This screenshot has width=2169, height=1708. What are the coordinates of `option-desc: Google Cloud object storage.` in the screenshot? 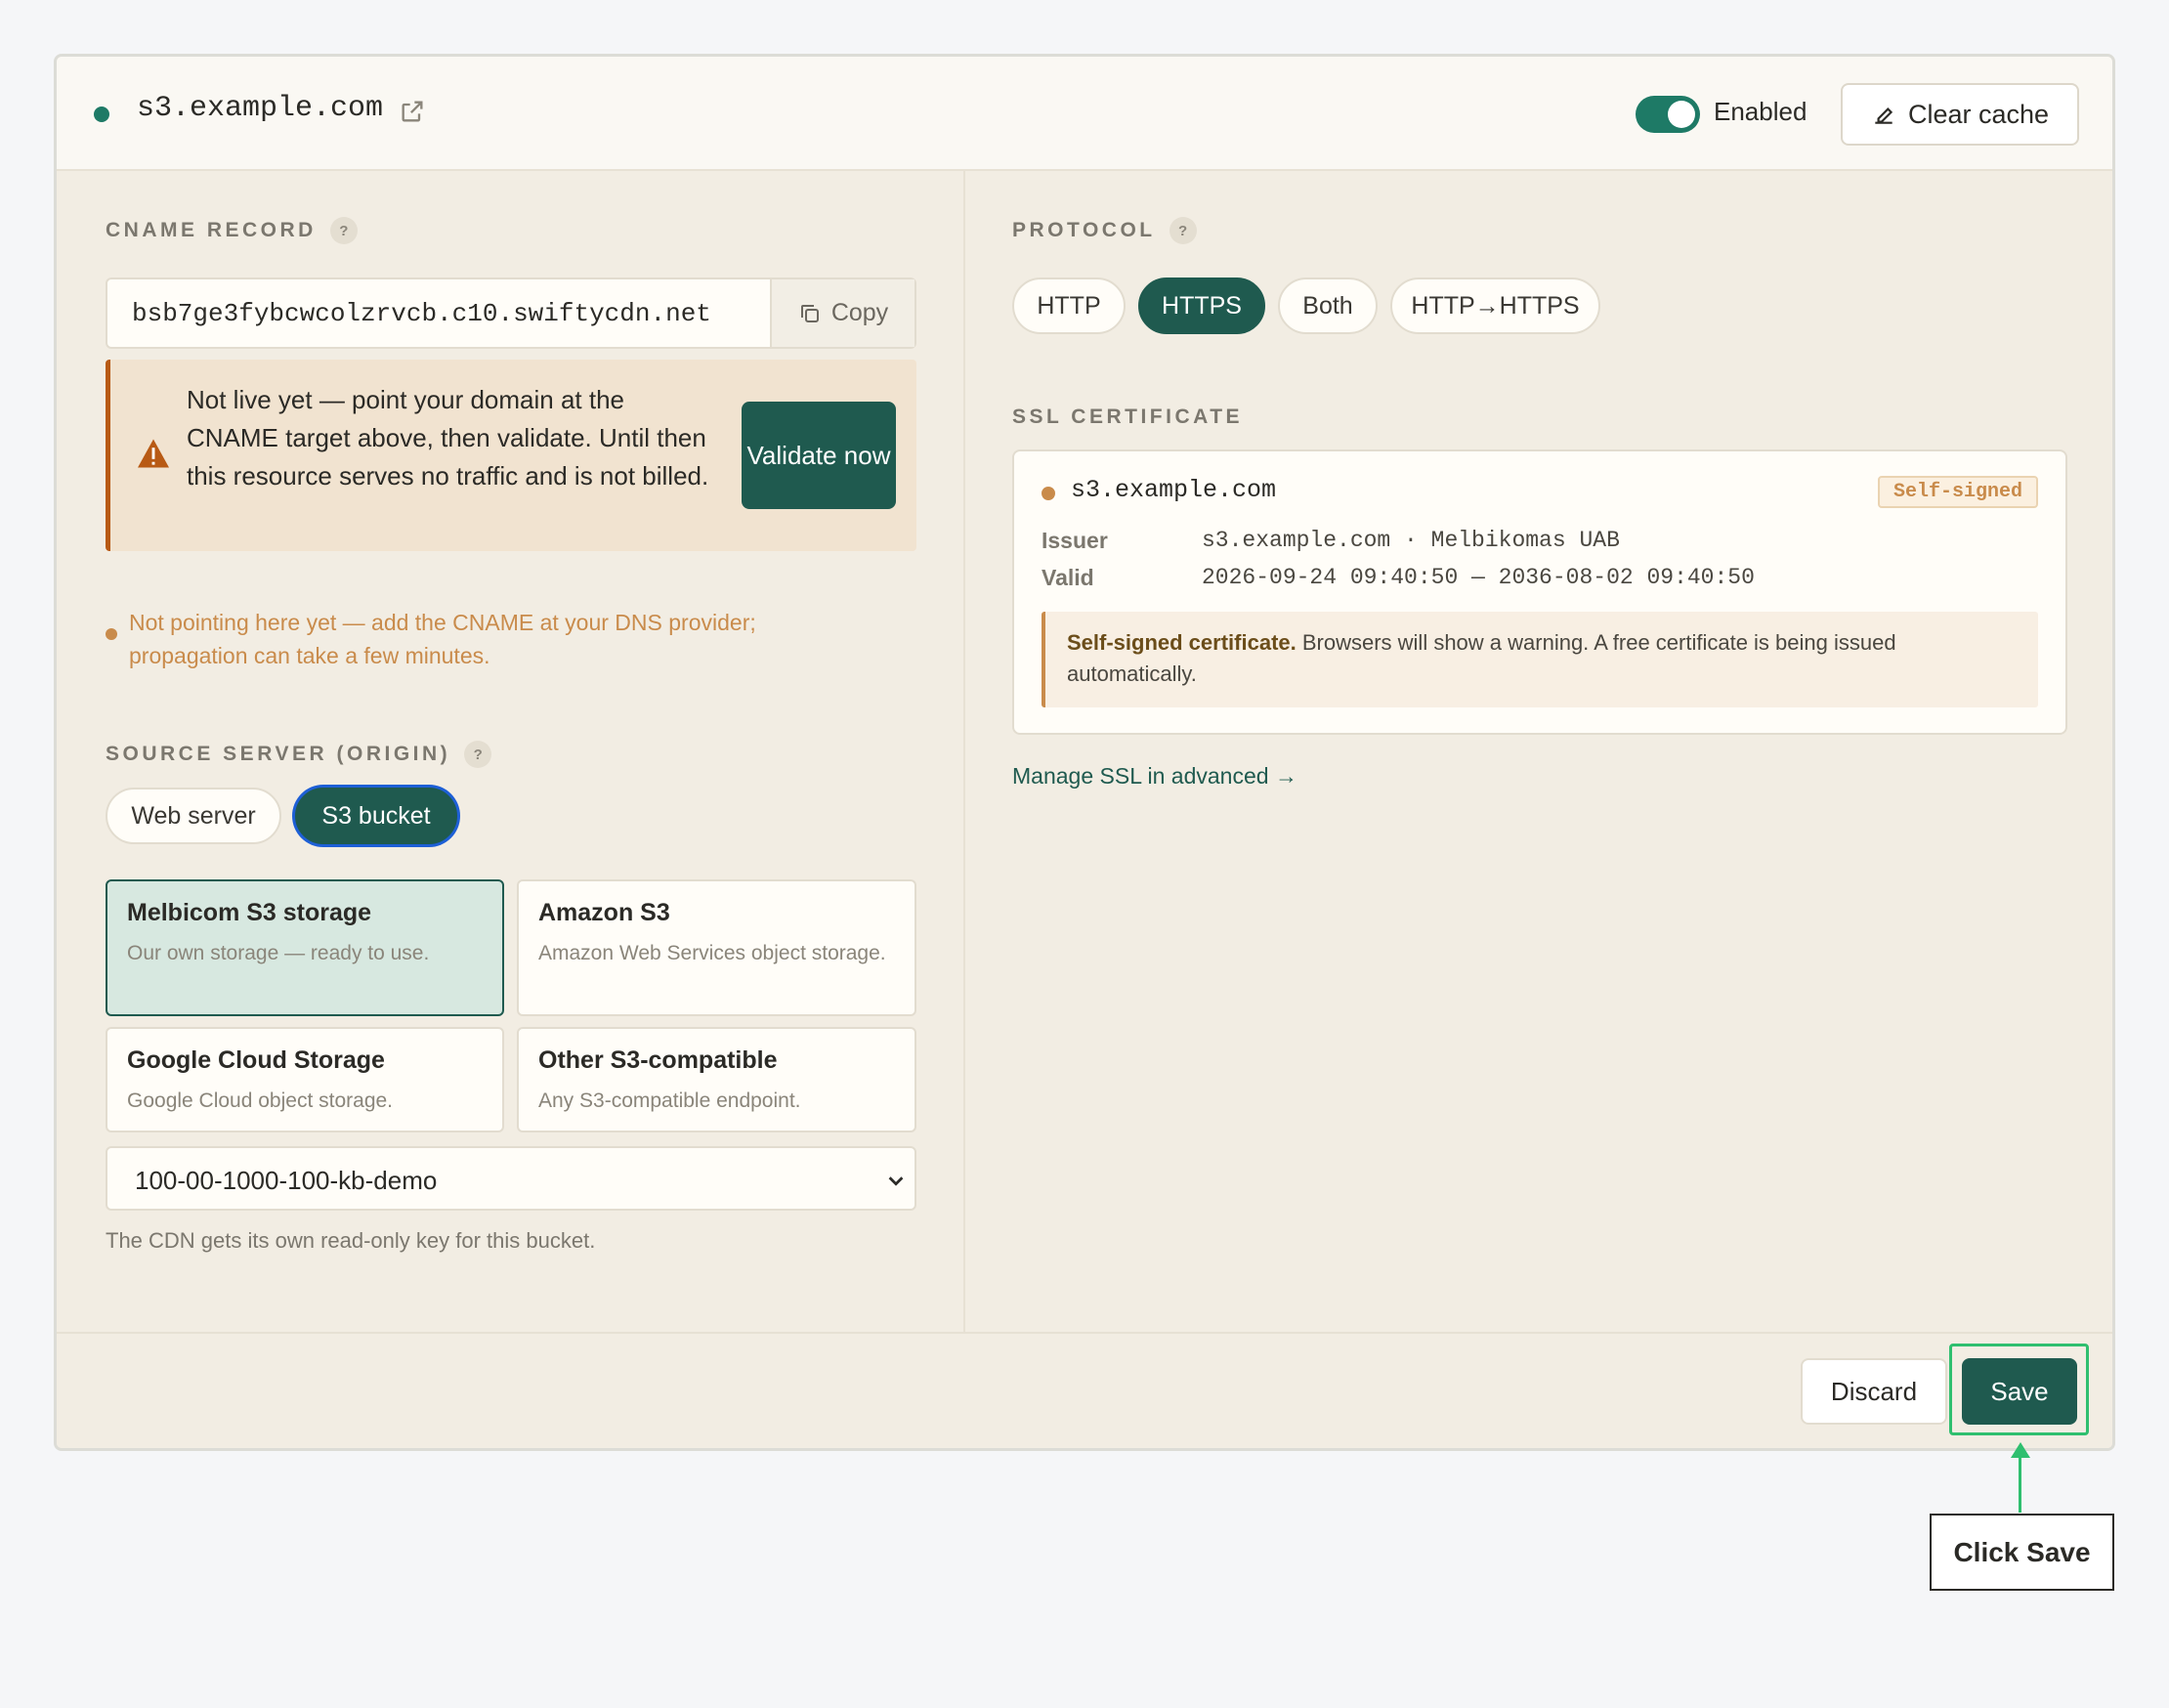 It's located at (260, 1100).